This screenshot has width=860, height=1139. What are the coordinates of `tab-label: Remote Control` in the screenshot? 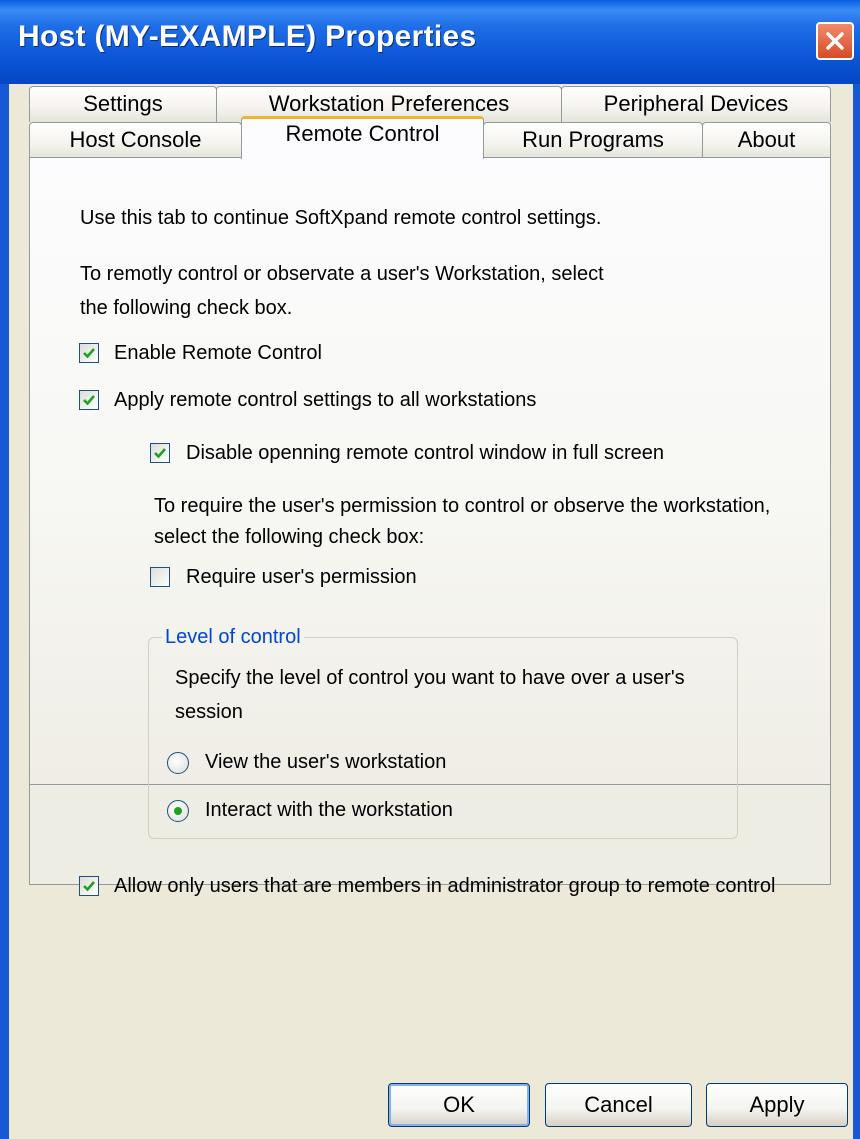 It's located at (362, 133).